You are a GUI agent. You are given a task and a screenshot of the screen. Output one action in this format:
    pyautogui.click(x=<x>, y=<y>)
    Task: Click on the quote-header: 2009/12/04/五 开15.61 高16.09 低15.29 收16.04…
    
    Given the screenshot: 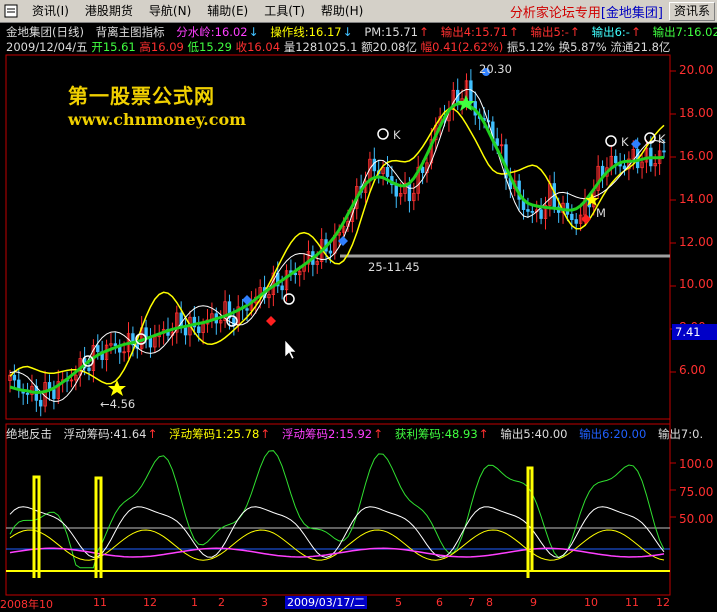 What is the action you would take?
    pyautogui.click(x=338, y=47)
    